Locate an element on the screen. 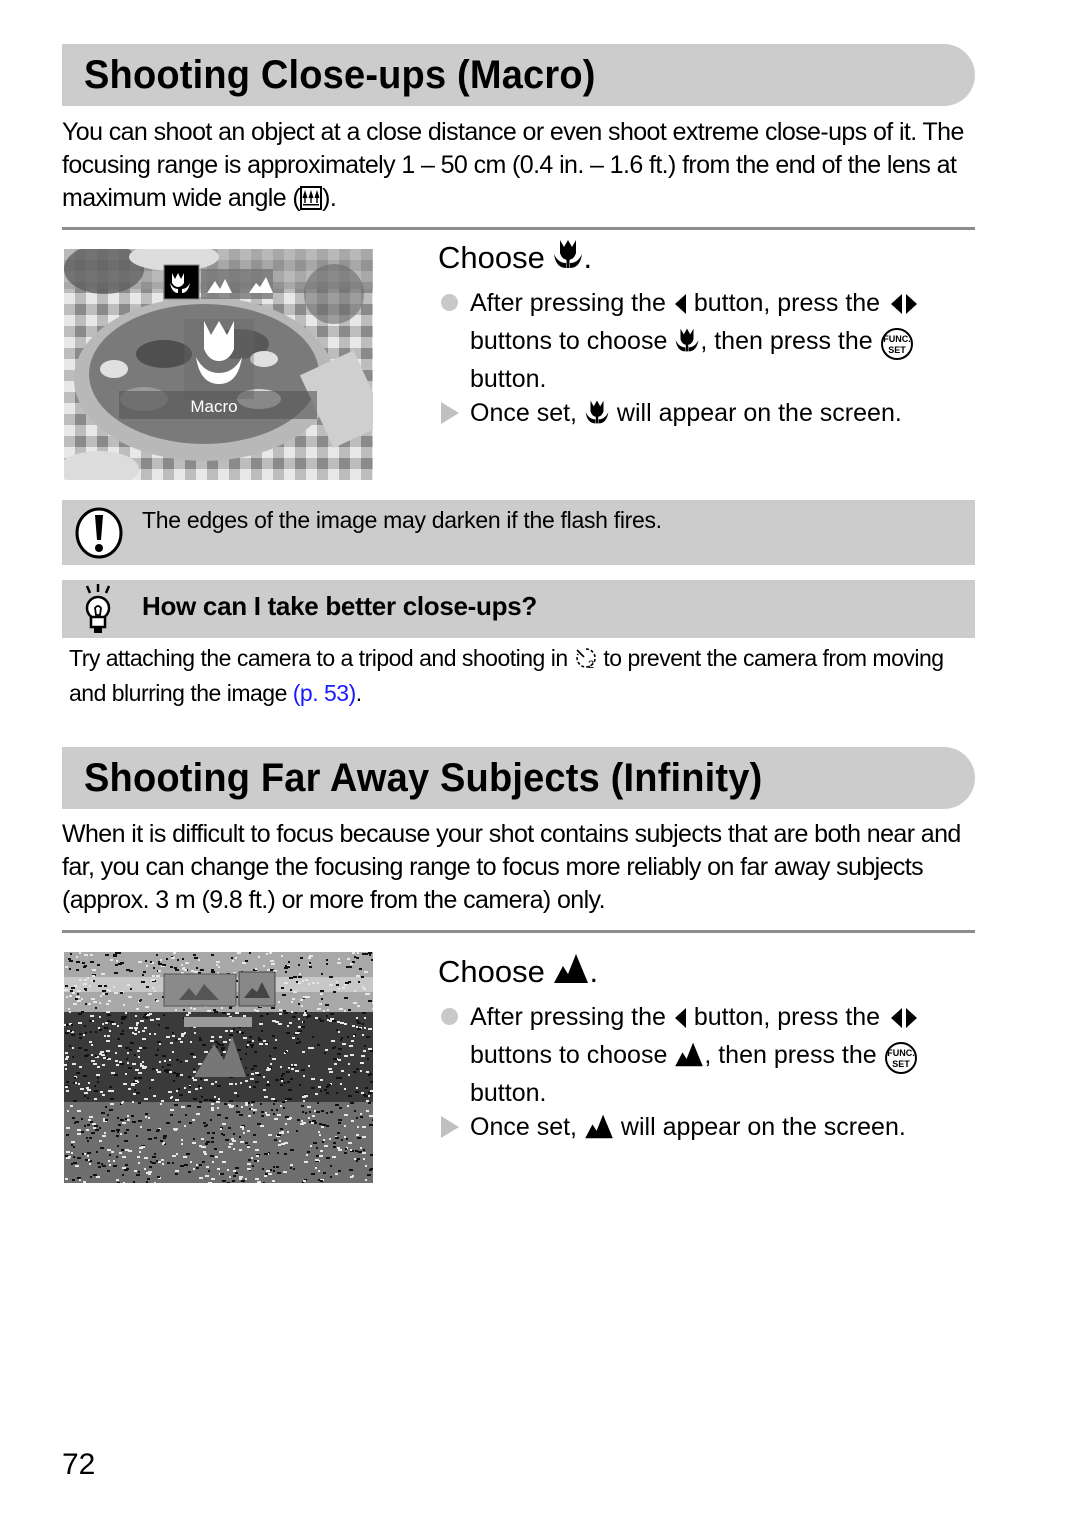 Image resolution: width=1080 pixels, height=1521 pixels. result-text: will appear on the screen. is located at coordinates (763, 1127).